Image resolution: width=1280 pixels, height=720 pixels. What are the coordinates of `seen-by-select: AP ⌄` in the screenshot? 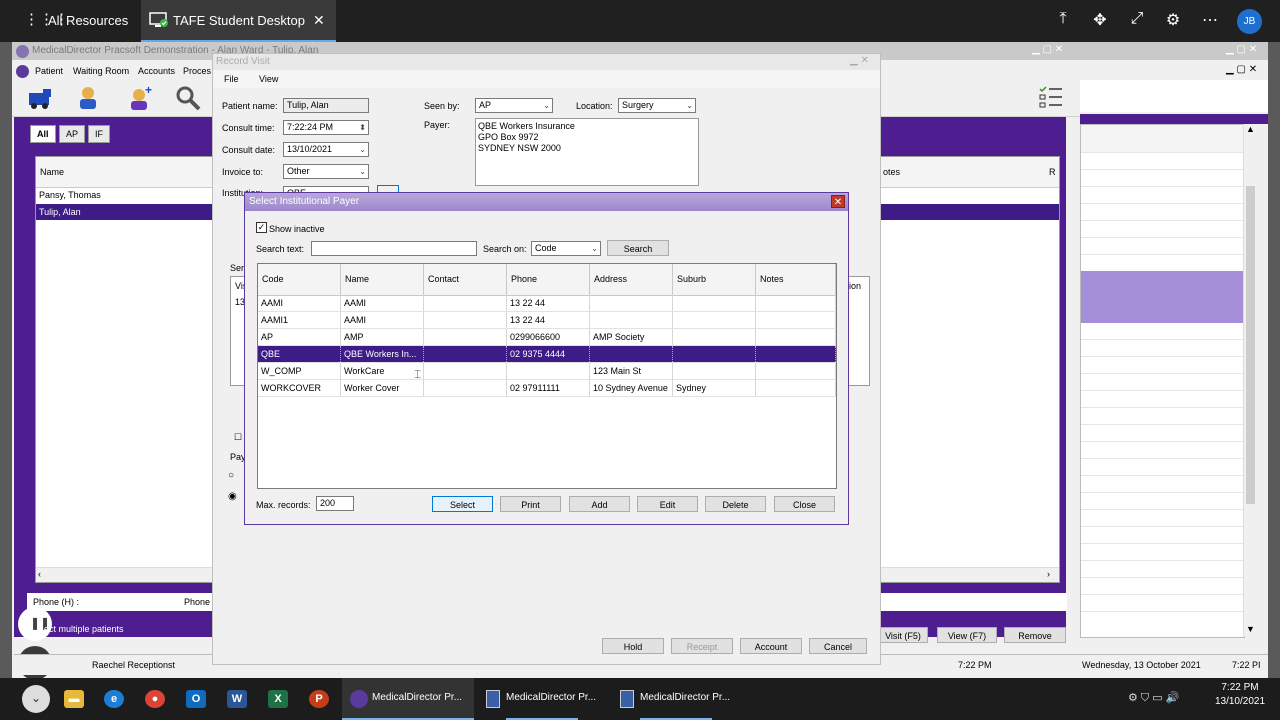 It's located at (514, 105).